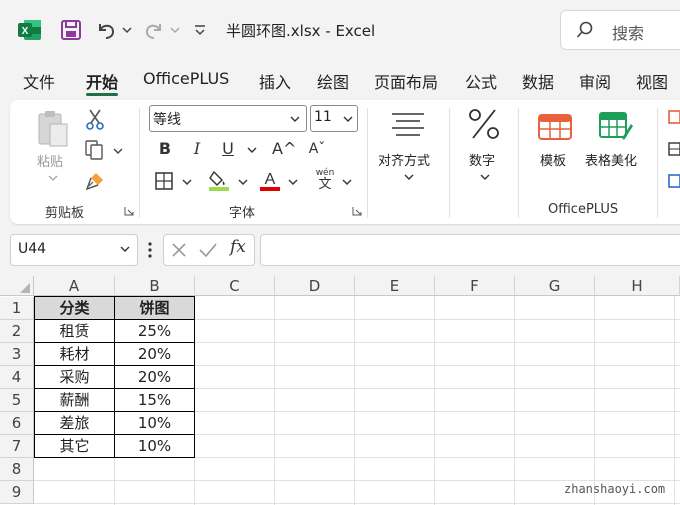 This screenshot has width=680, height=505. What do you see at coordinates (284, 149) in the screenshot?
I see `increase-font-size-button: A^` at bounding box center [284, 149].